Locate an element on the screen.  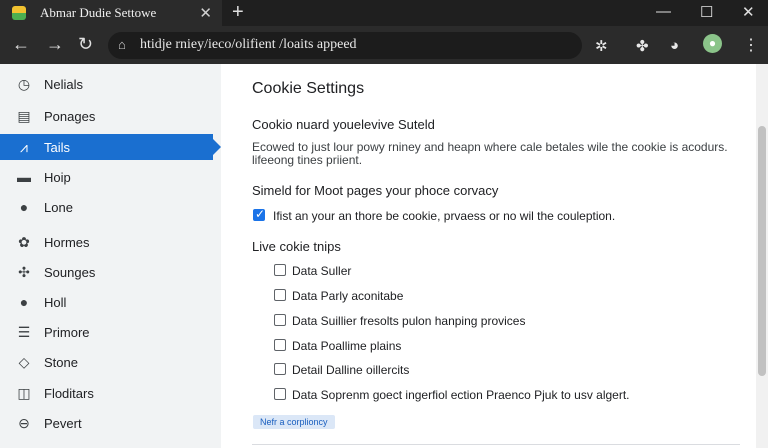
chart-icon: ⩘ is located at coordinates (24, 146).